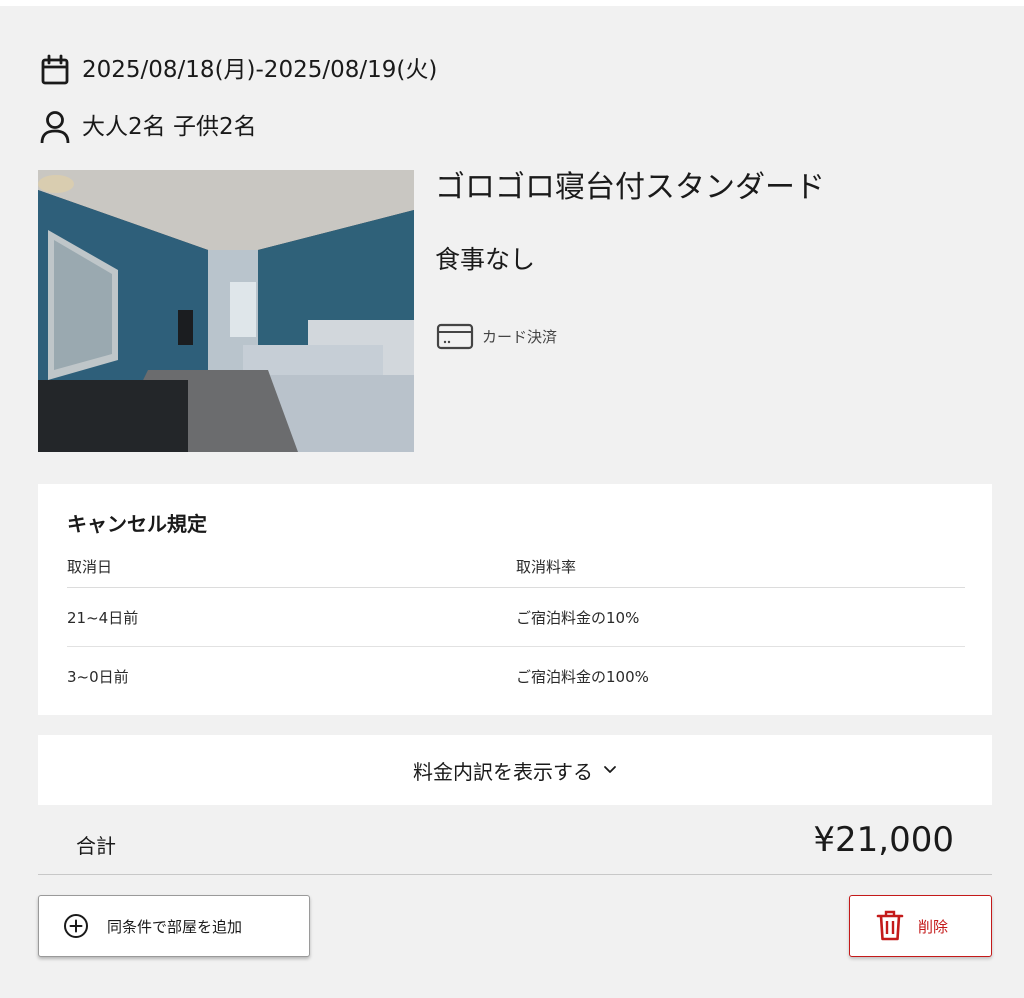 The width and height of the screenshot is (1024, 998). I want to click on date-range-text: 2025/08/18(月)-2025/08/19(火), so click(260, 69).